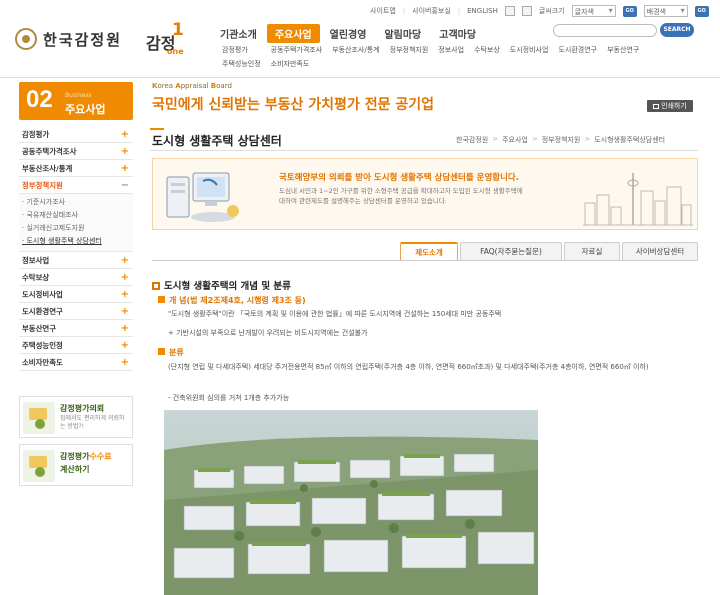 This screenshot has height=595, width=720. Describe the element at coordinates (472, 140) in the screenshot. I see `breadcrumb-item: 한국감정원` at that location.